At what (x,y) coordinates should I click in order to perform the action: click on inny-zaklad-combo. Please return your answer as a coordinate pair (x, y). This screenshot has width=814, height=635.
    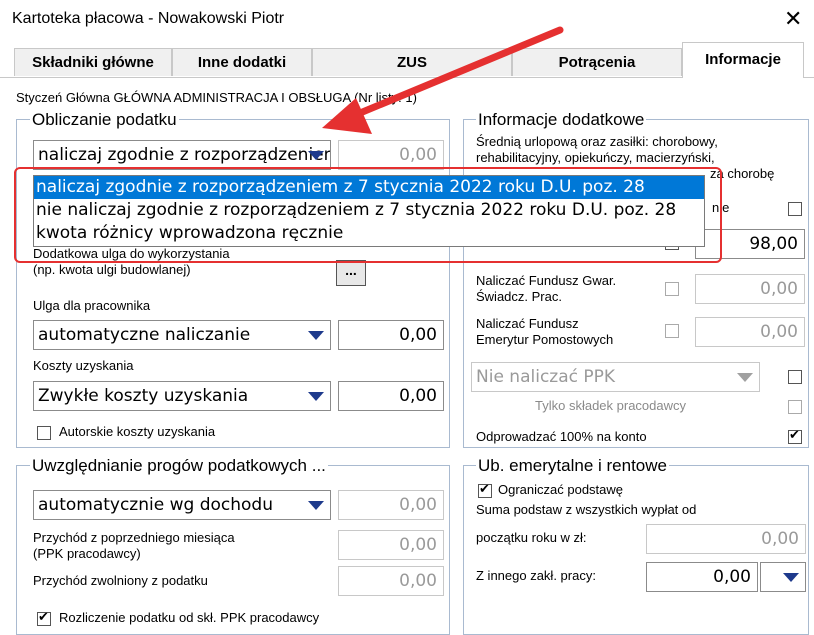
    Looking at the image, I should click on (783, 577).